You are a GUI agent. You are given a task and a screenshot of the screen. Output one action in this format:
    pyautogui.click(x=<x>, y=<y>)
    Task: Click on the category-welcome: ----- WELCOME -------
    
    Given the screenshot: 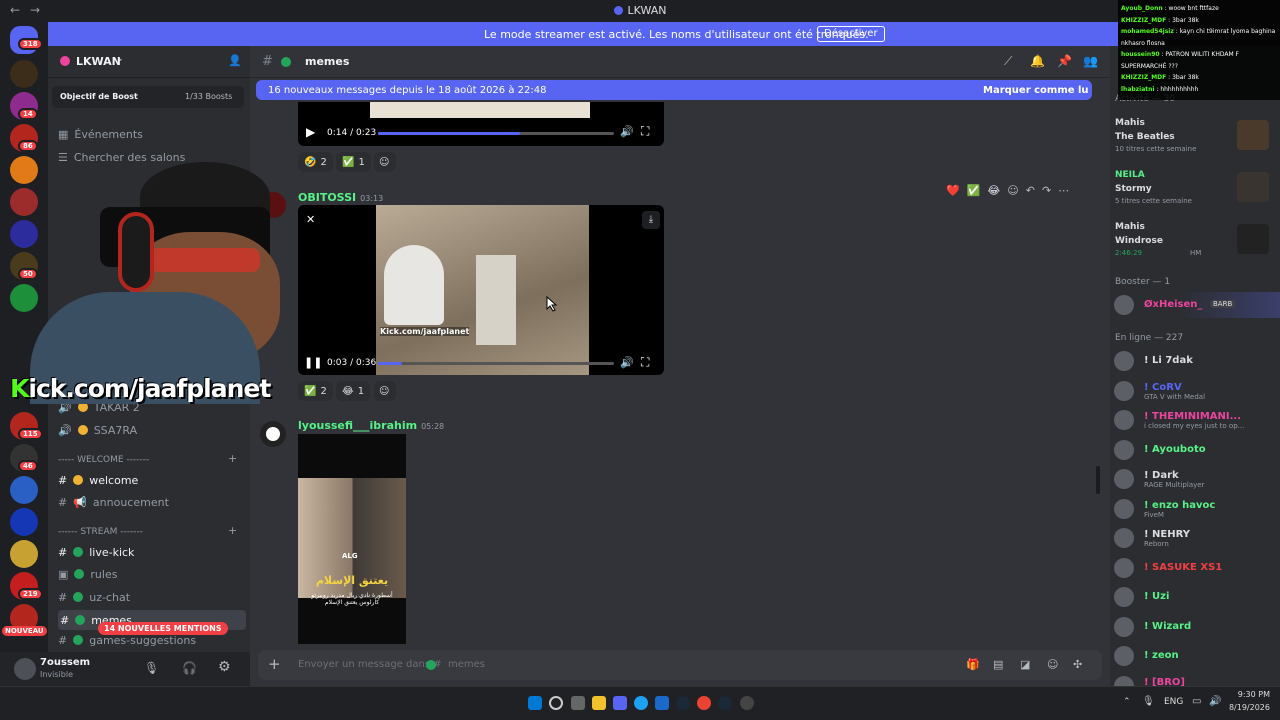 What is the action you would take?
    pyautogui.click(x=103, y=460)
    